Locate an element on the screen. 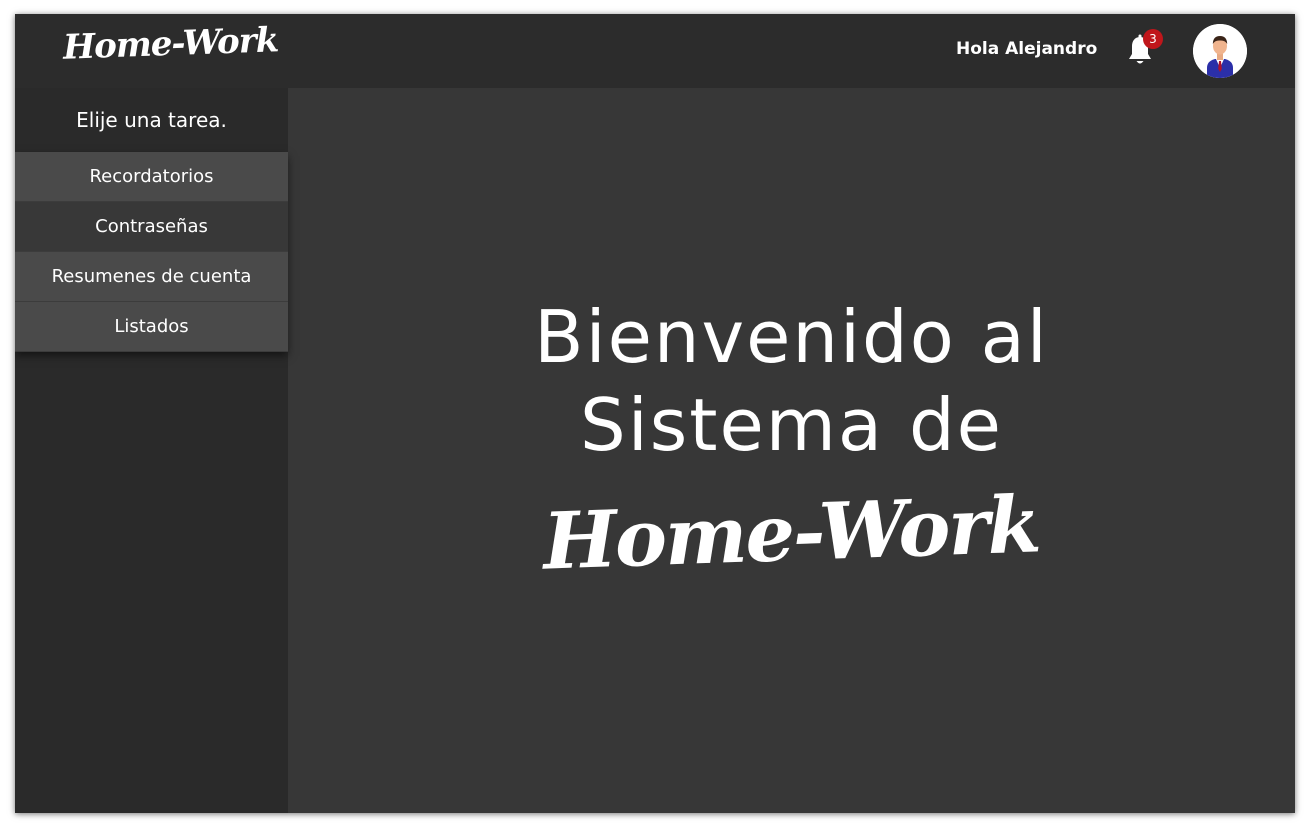  user-avatar-icon is located at coordinates (1220, 51).